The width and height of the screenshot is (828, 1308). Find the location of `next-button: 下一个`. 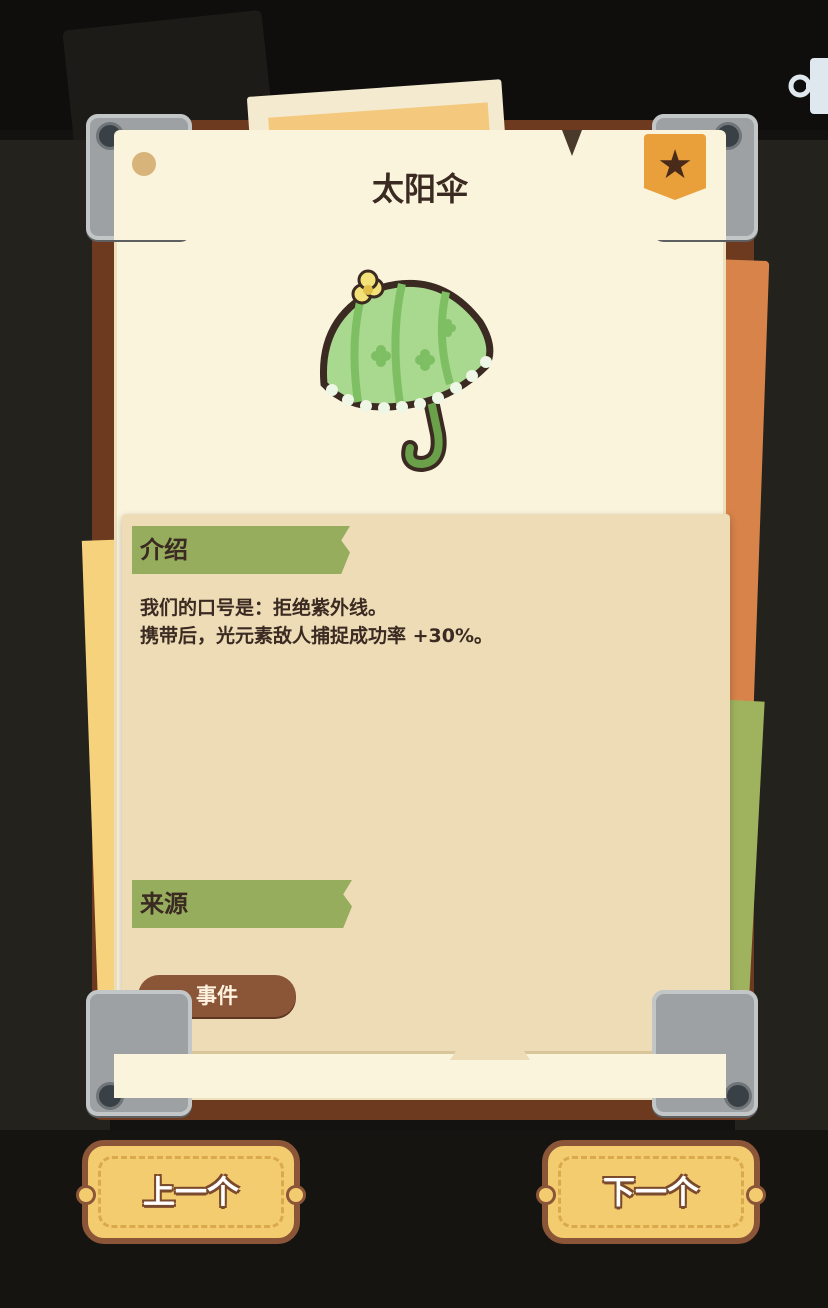

next-button: 下一个 is located at coordinates (651, 1192).